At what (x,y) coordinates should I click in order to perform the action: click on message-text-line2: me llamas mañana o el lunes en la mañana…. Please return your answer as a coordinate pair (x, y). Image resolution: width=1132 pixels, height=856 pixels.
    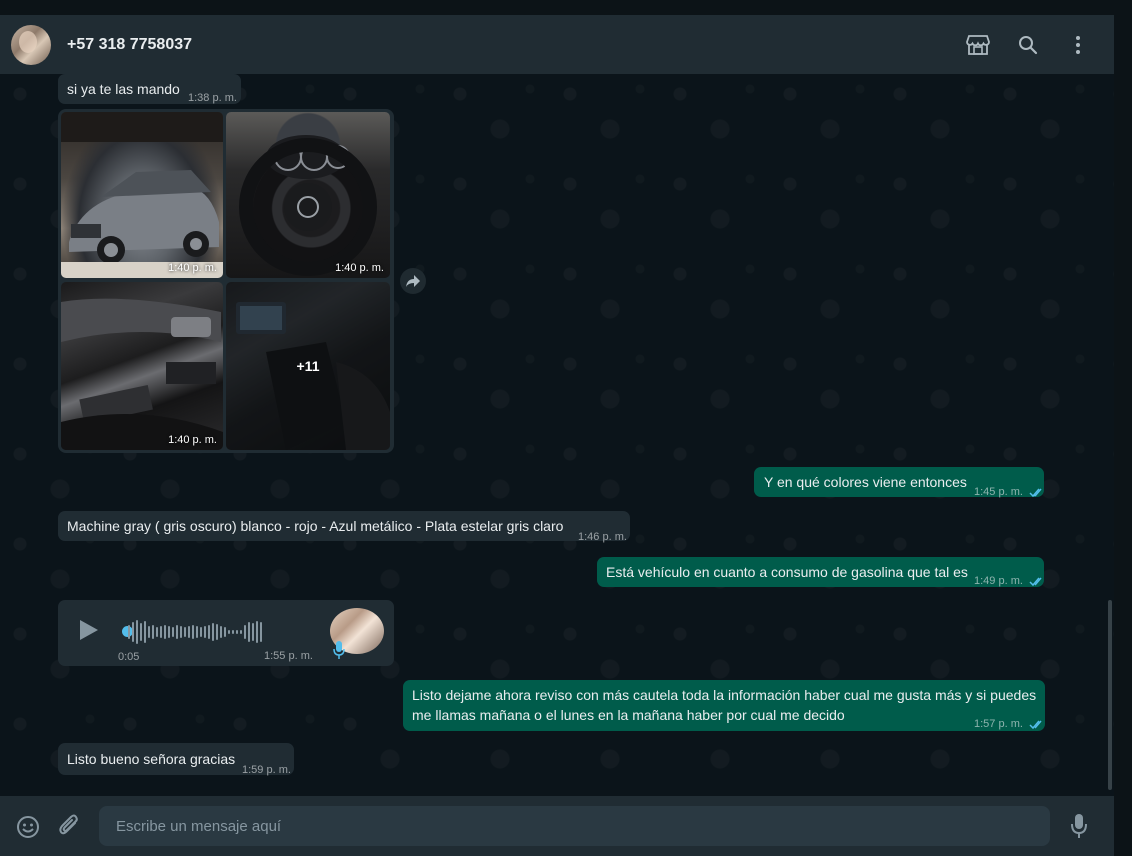
    Looking at the image, I should click on (628, 715).